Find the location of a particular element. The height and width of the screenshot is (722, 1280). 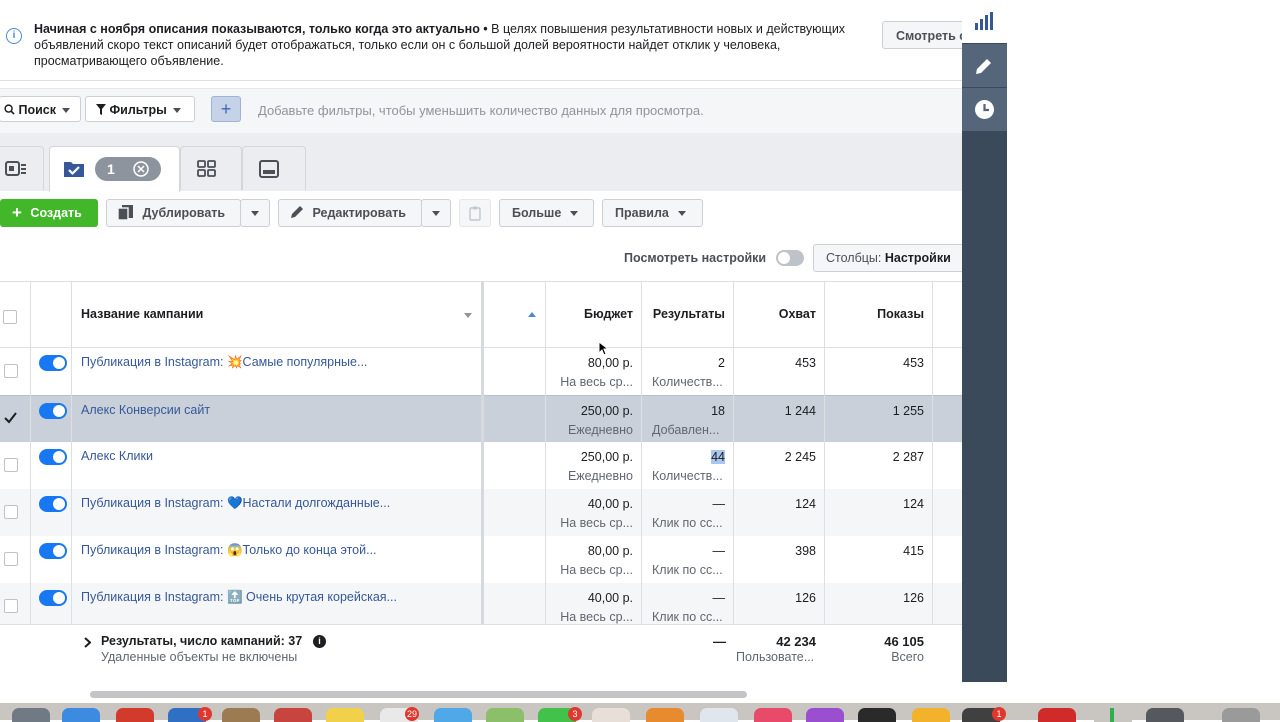

create-label: Создать is located at coordinates (56, 213).